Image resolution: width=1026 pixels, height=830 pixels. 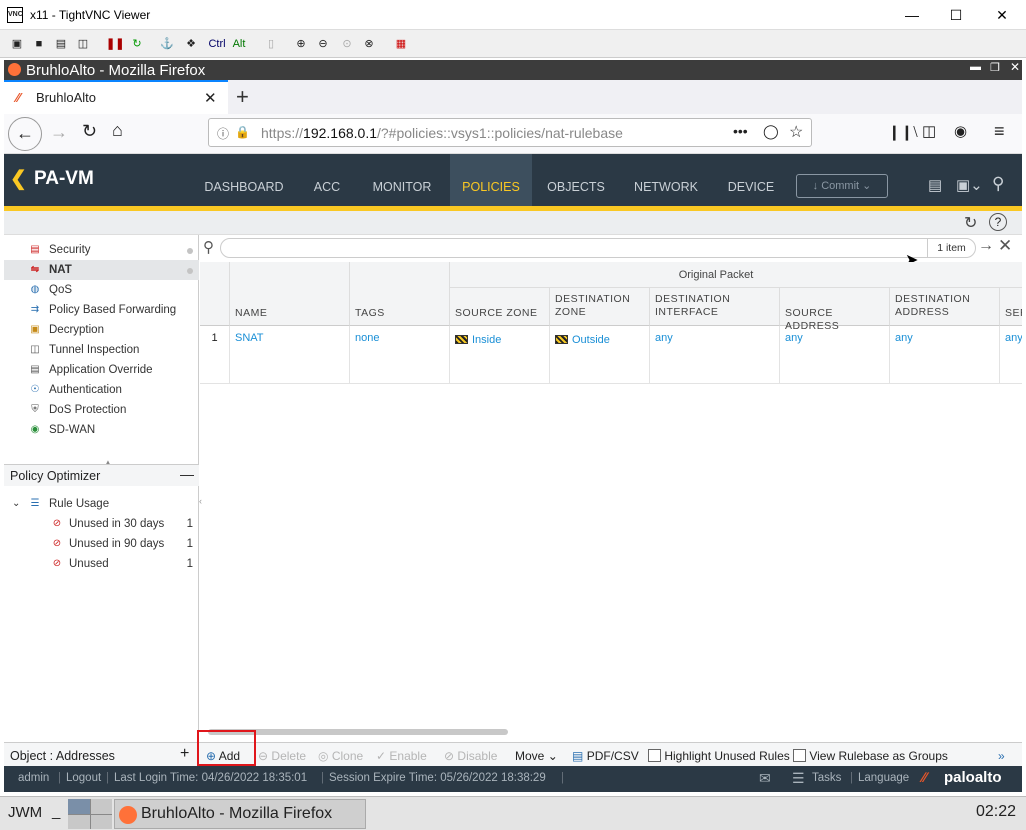 What do you see at coordinates (290, 294) in the screenshot?
I see `col-name: NAME` at bounding box center [290, 294].